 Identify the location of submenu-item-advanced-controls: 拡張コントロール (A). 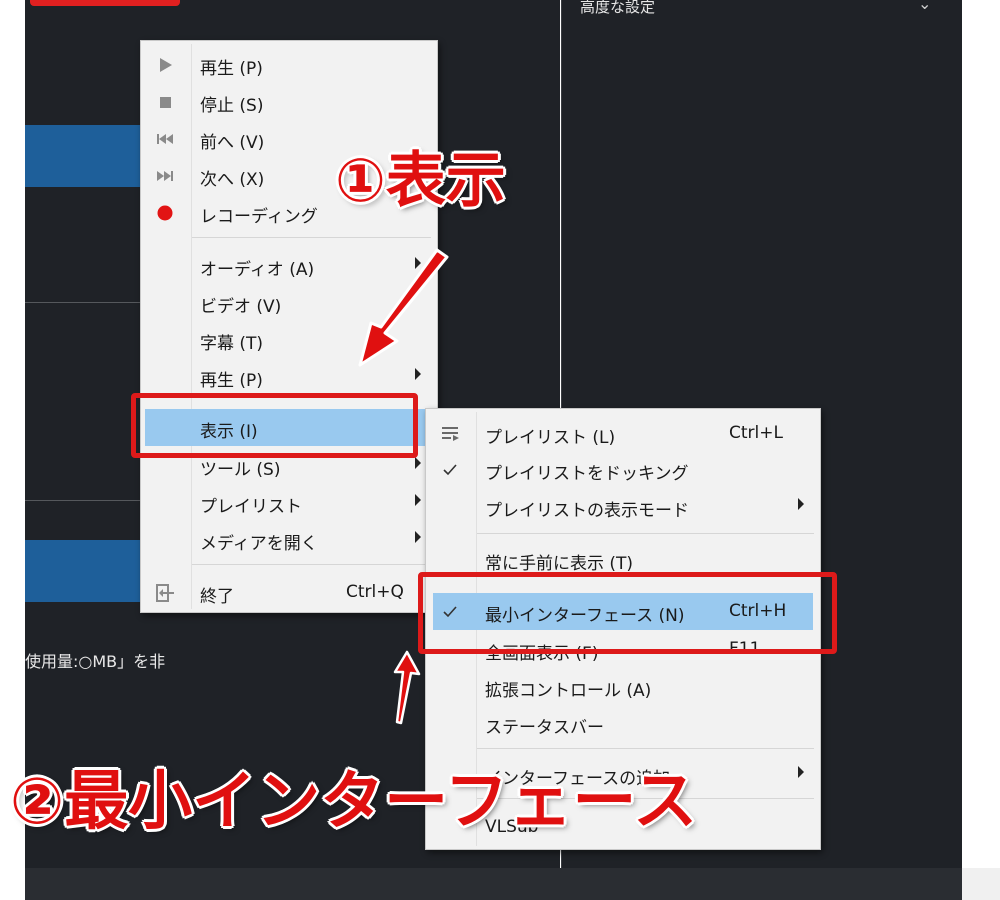
(623, 686).